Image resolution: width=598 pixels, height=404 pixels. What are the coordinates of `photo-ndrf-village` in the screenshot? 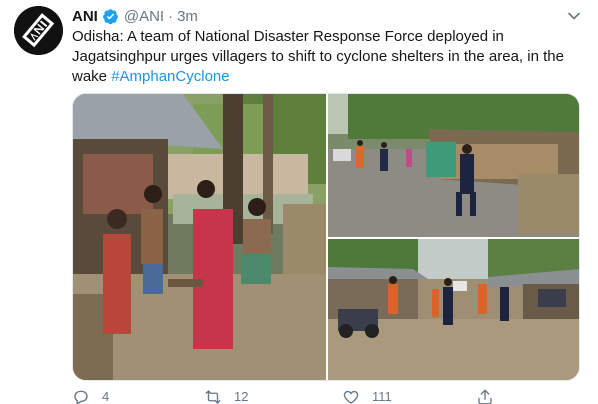 It's located at (453, 309).